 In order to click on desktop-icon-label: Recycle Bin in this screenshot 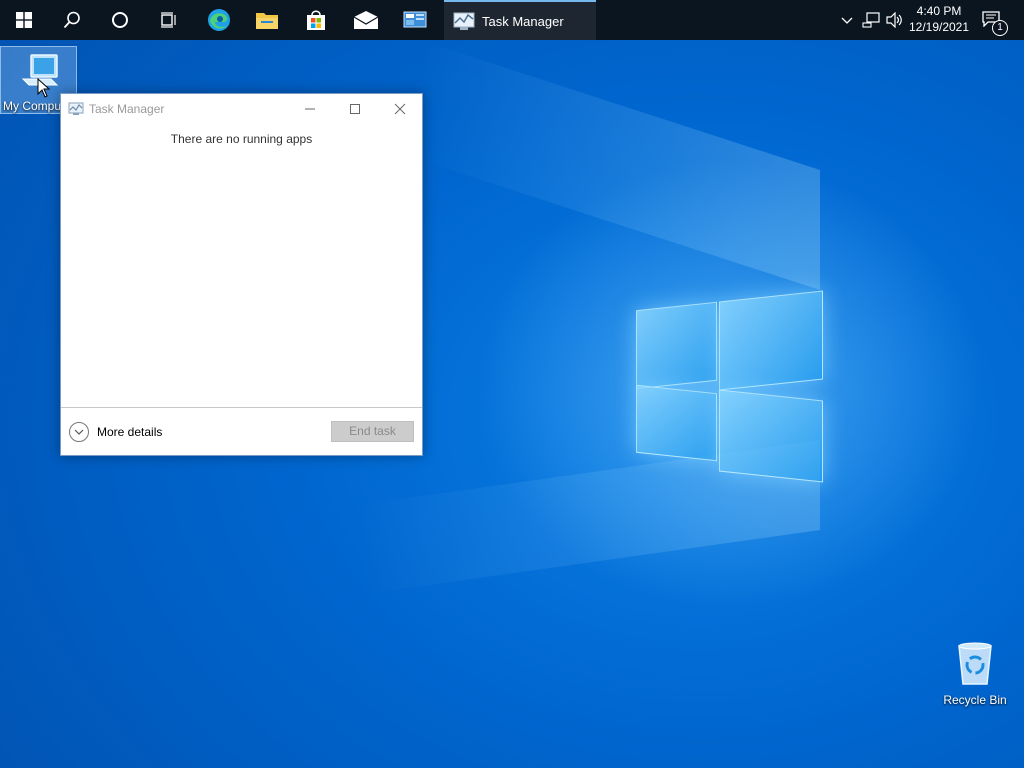, I will do `click(975, 700)`.